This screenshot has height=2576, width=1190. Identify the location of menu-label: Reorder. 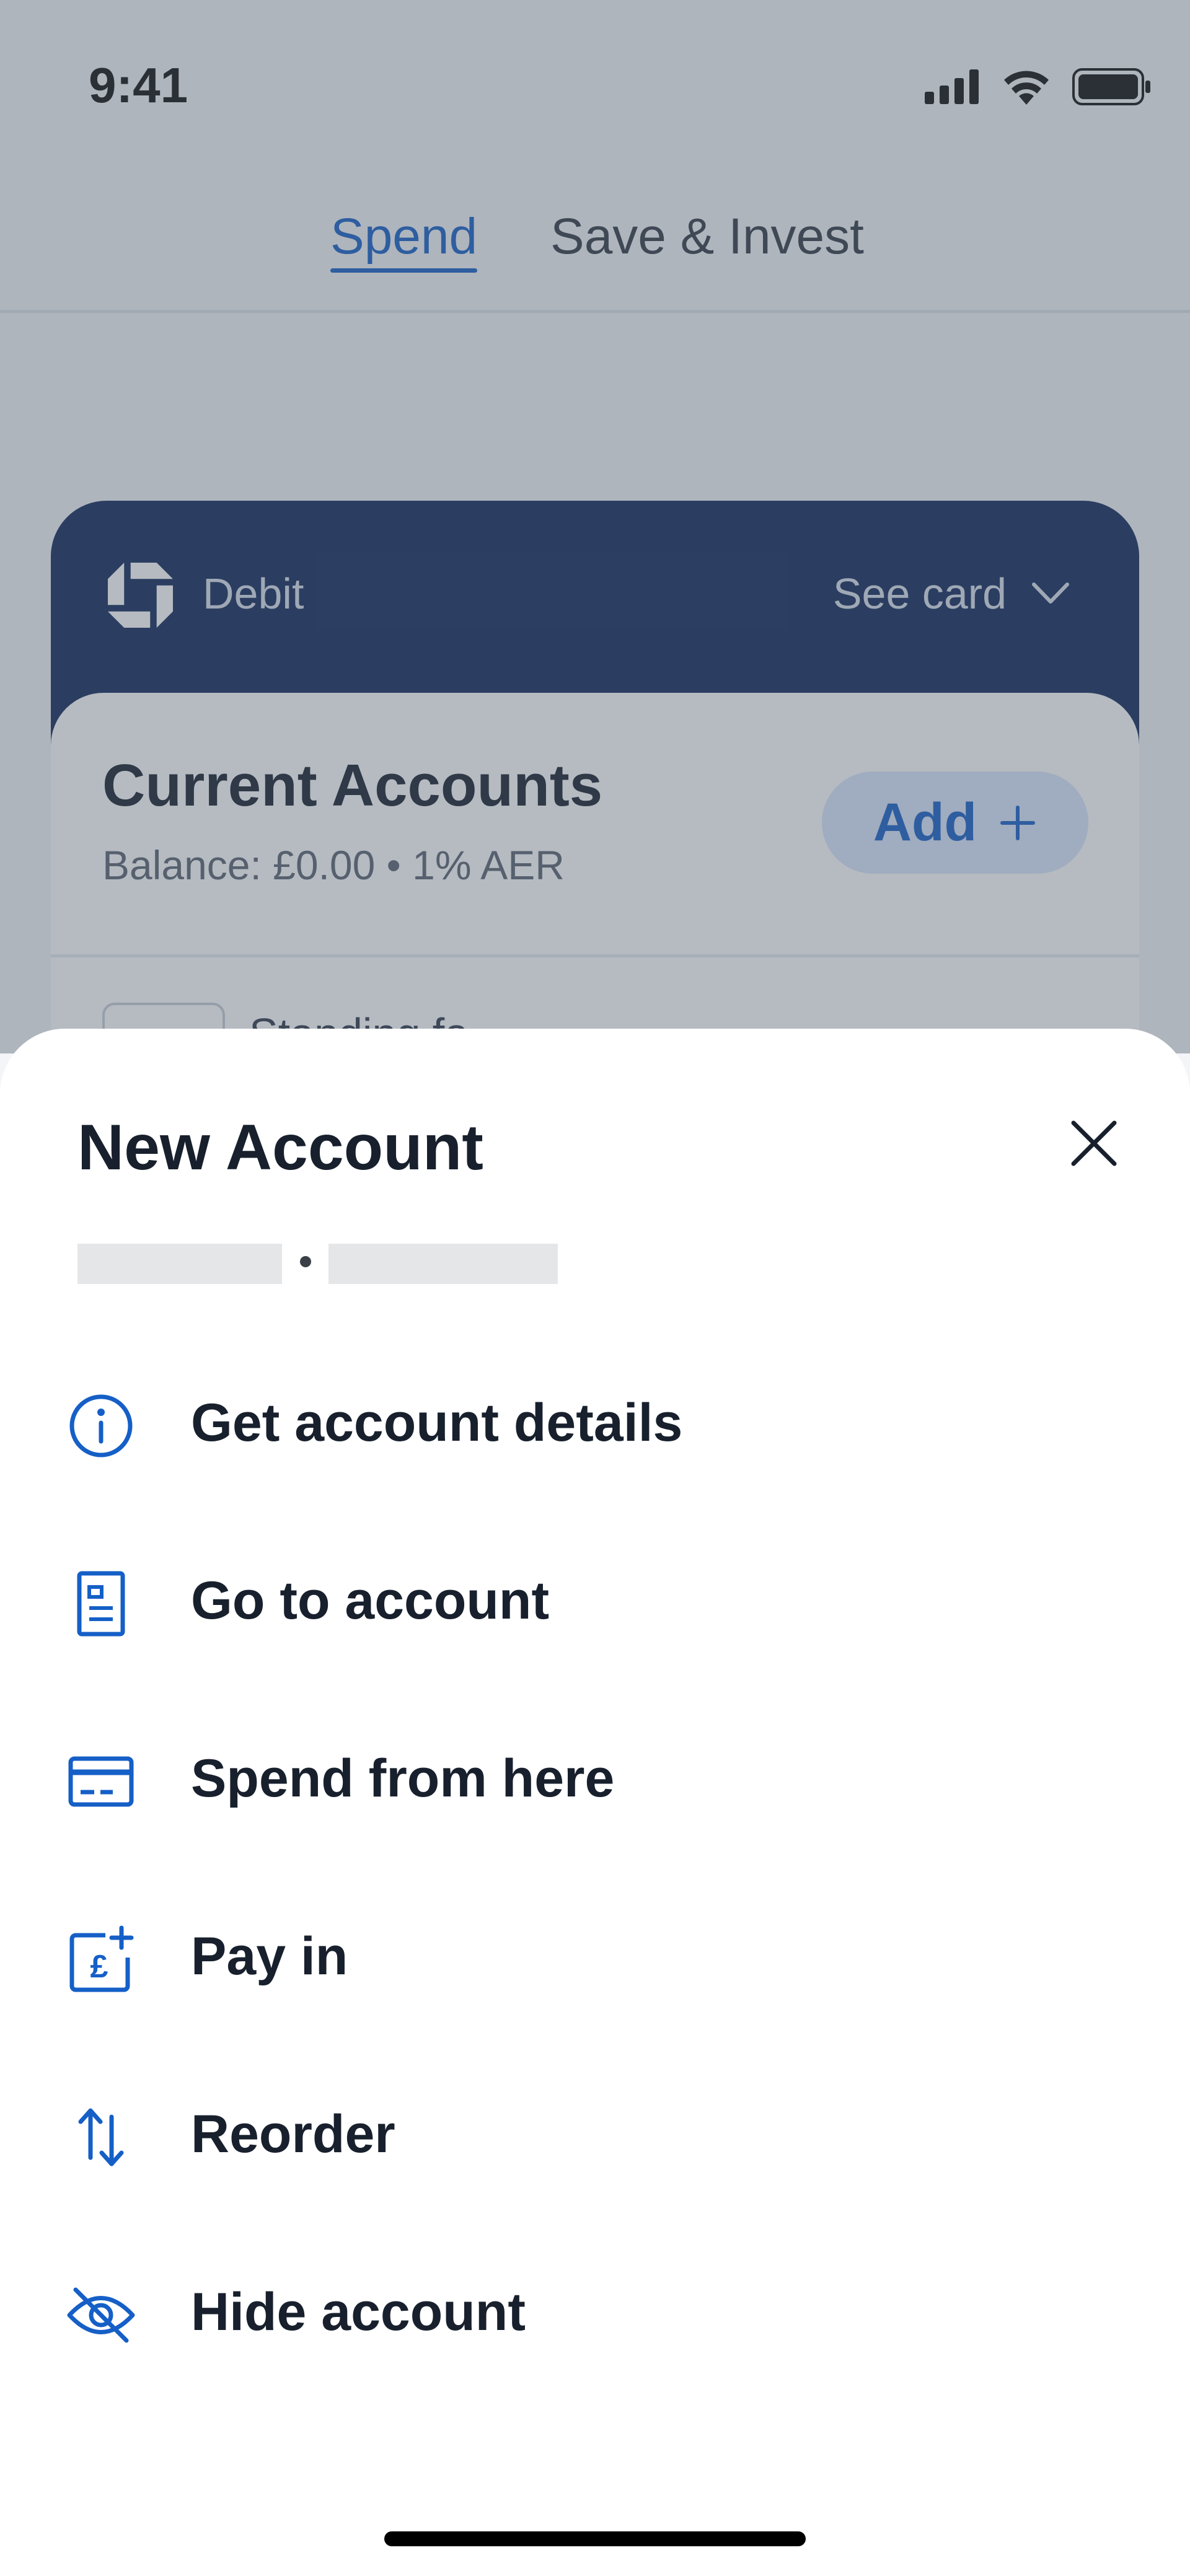
(293, 2134).